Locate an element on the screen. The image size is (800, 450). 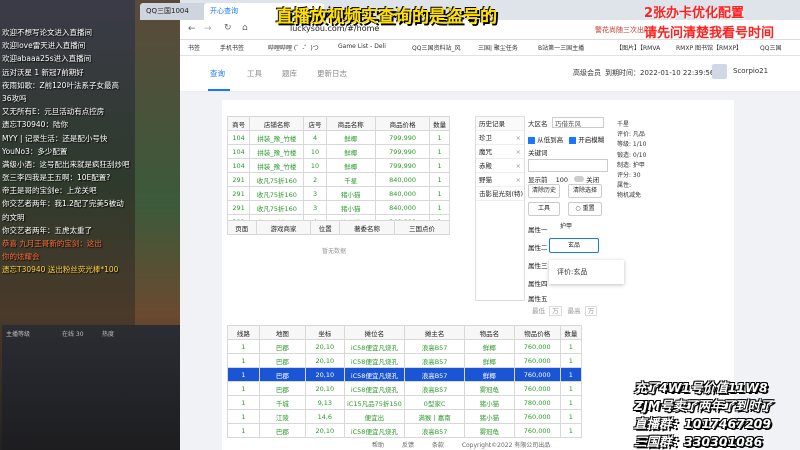
back-icon: ← is located at coordinates (192, 29).